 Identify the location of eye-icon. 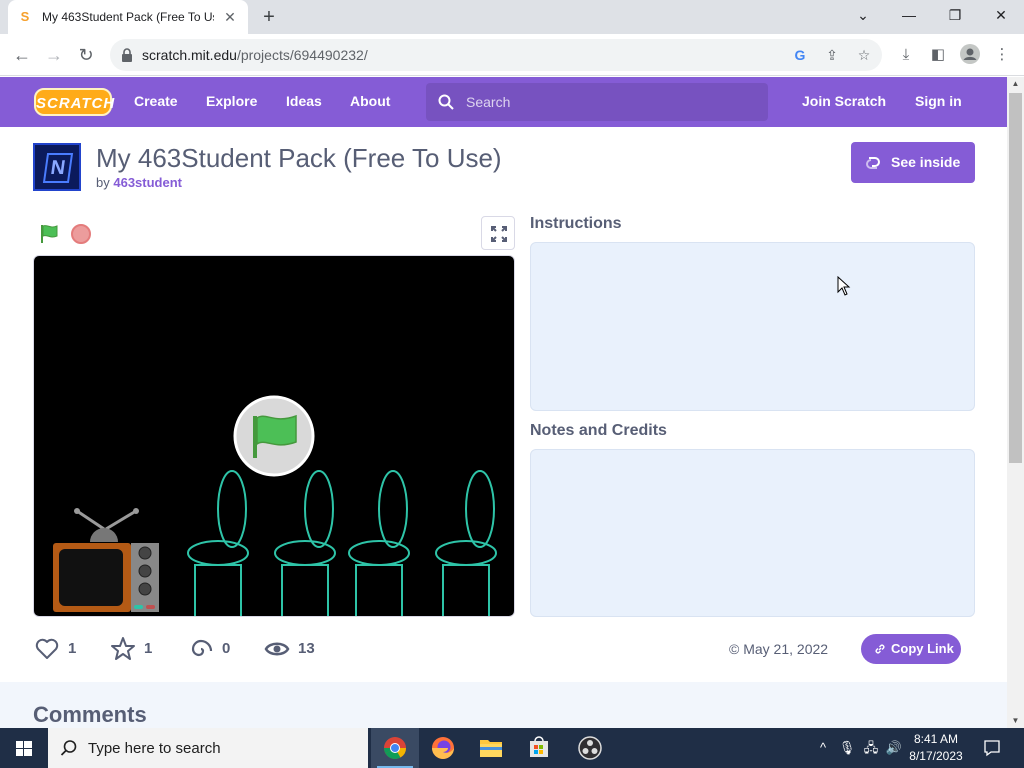
(277, 649).